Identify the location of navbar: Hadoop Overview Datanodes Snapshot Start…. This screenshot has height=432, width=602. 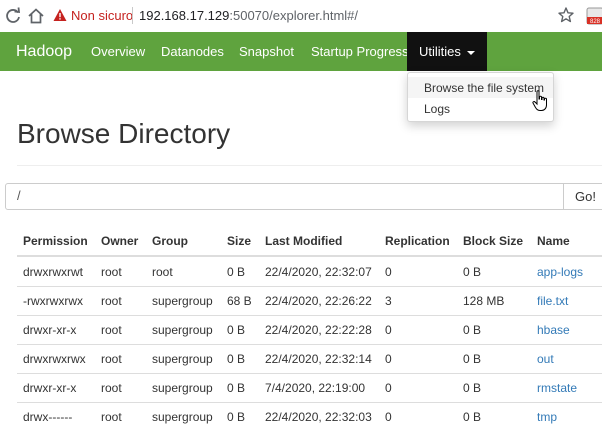
(301, 51).